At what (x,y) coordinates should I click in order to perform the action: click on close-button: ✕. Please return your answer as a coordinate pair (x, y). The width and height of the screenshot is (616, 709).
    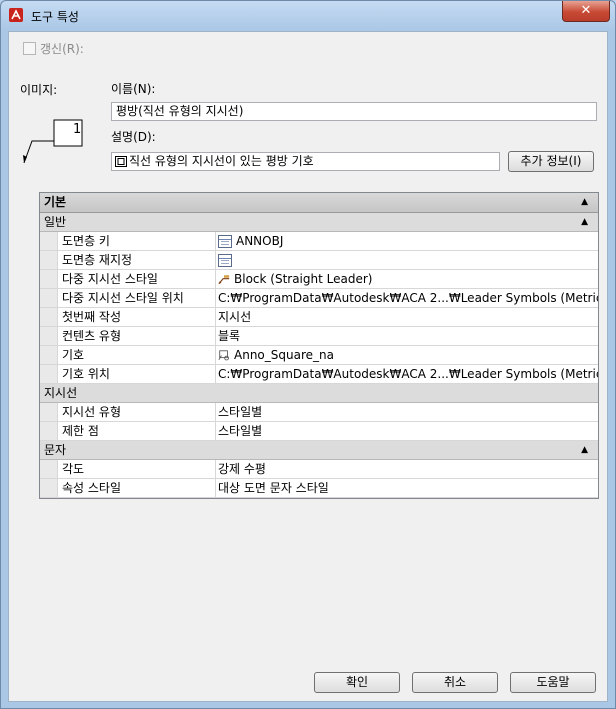
    Looking at the image, I should click on (586, 11).